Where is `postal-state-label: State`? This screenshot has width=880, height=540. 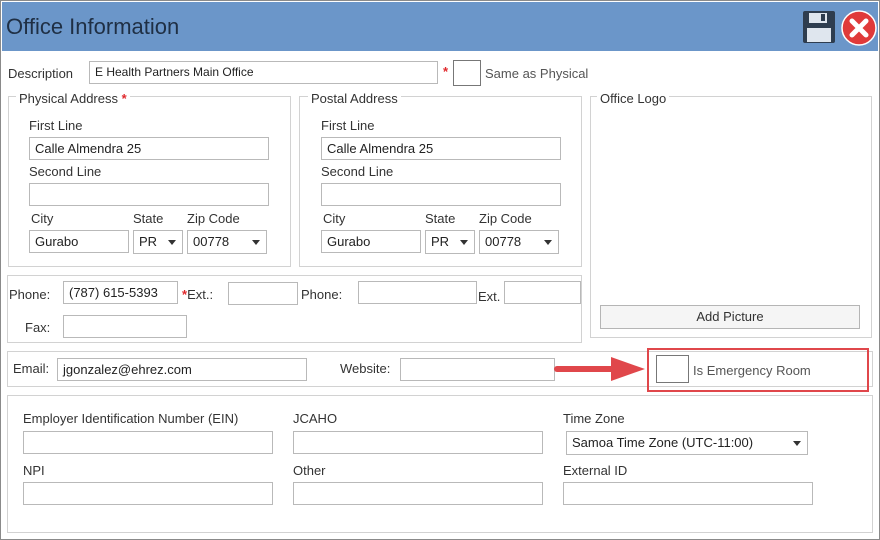 postal-state-label: State is located at coordinates (440, 218).